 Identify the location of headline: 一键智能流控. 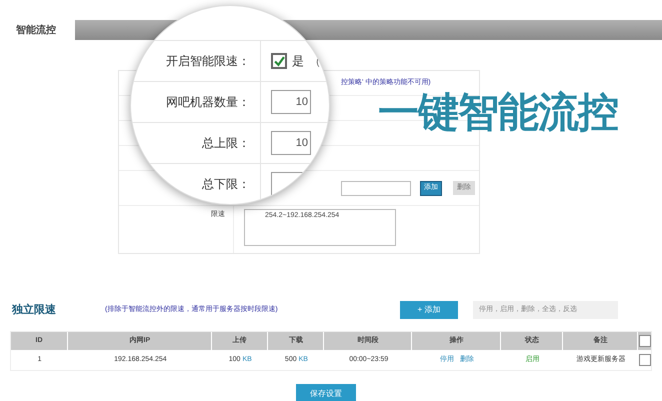
(498, 112).